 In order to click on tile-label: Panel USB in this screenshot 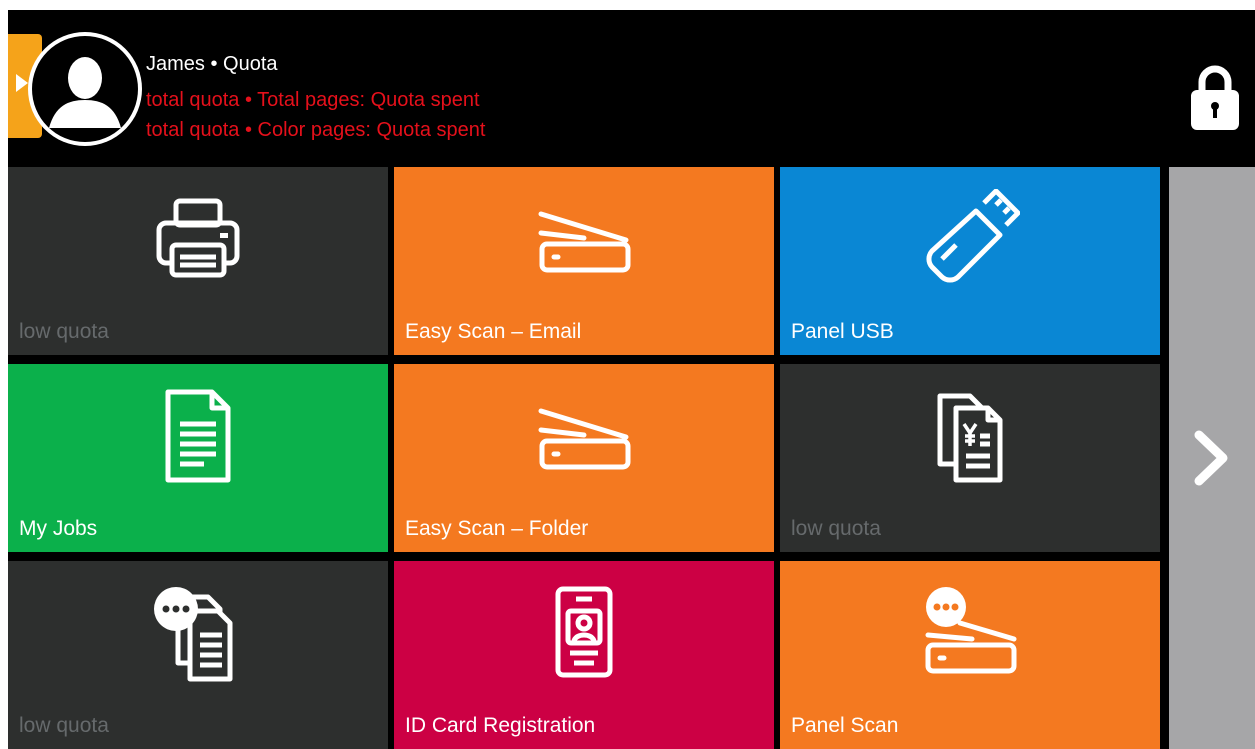, I will do `click(842, 331)`.